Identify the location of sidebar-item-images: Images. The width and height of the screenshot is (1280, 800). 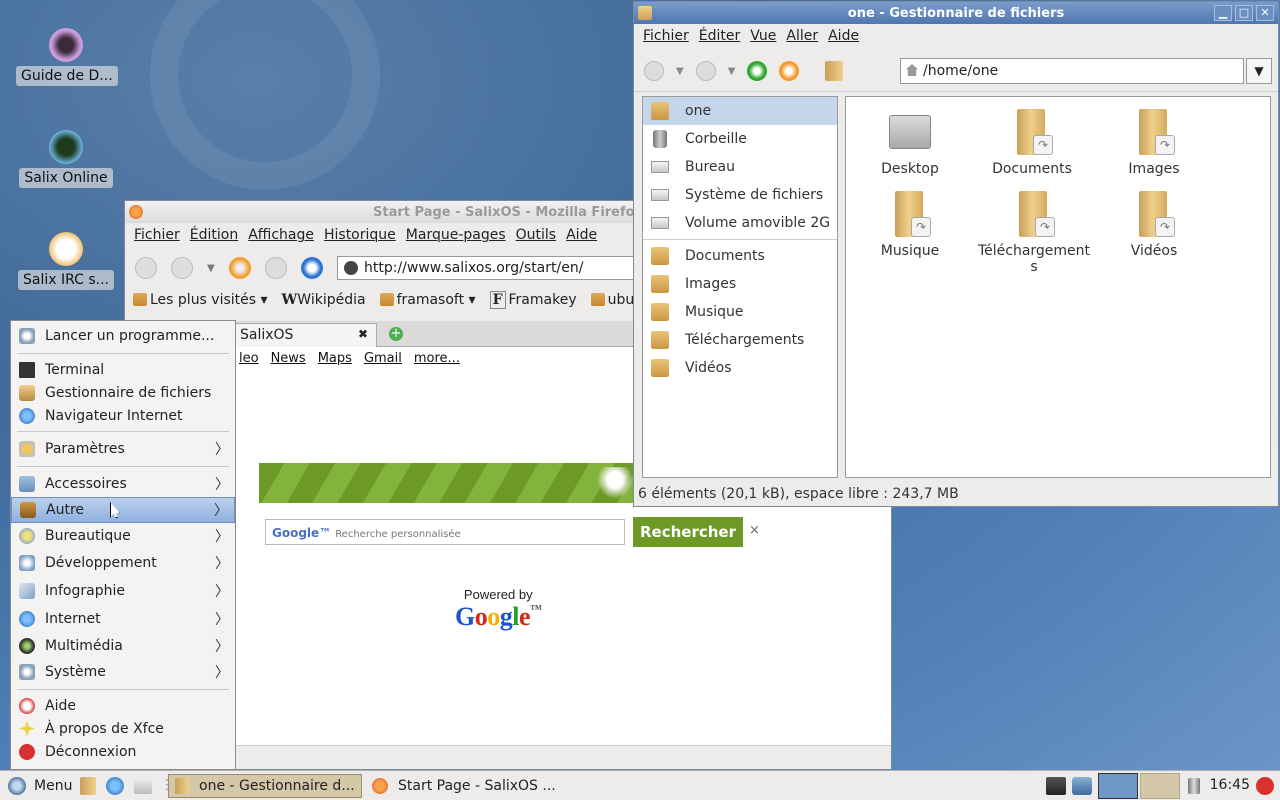
(740, 284).